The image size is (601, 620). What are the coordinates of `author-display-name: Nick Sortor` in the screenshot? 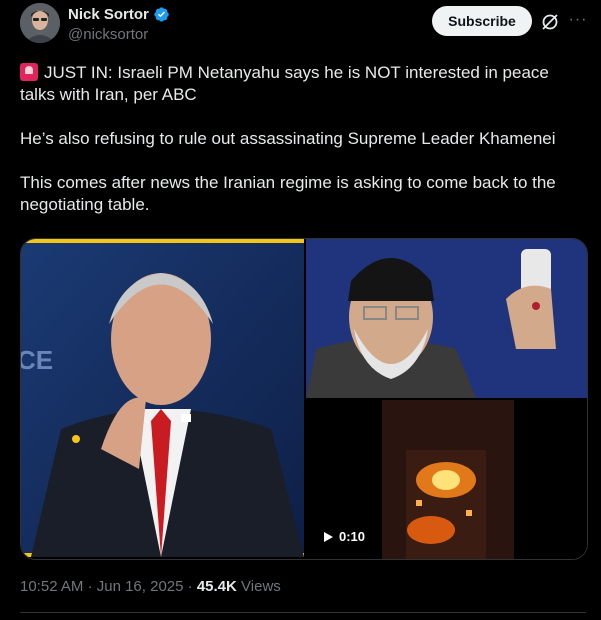 It's located at (108, 14).